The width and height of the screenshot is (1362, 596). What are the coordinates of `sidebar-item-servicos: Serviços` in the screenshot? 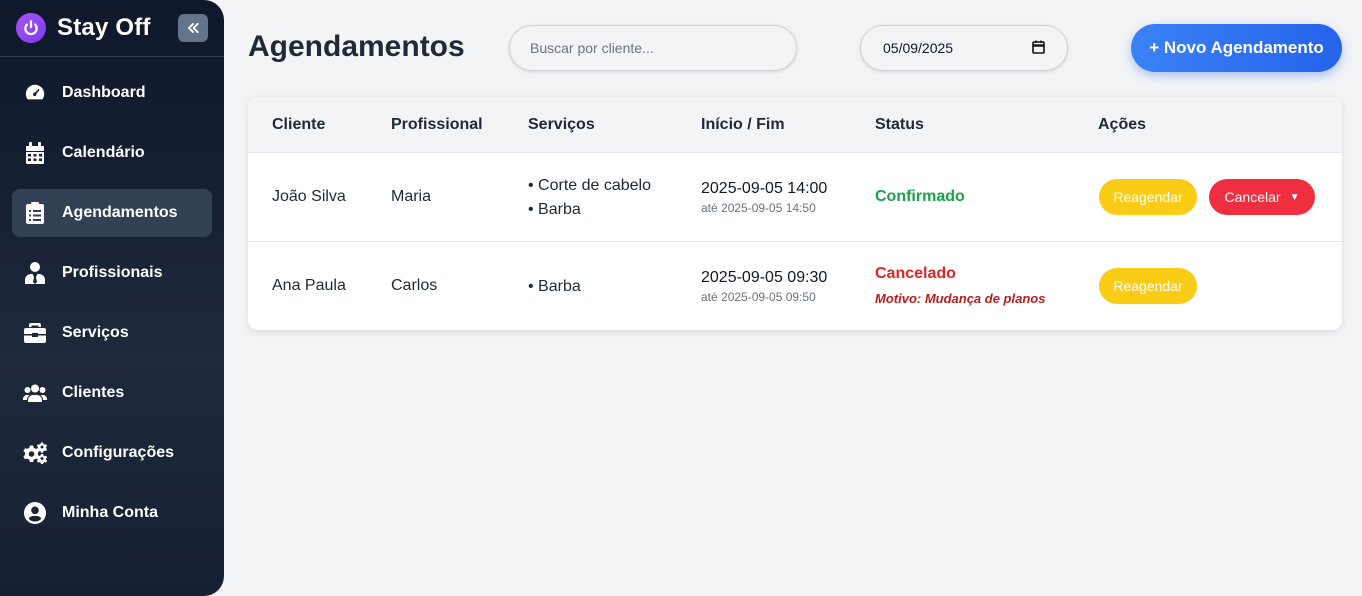 It's located at (112, 333).